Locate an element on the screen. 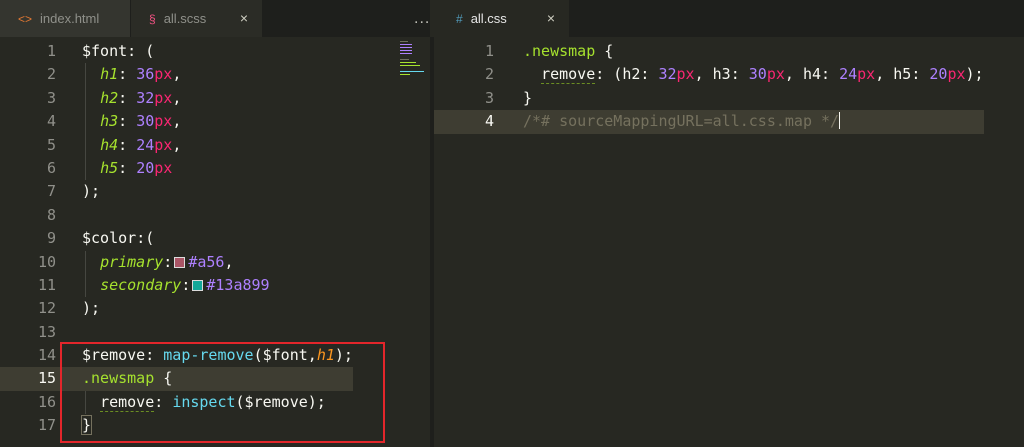  code-line: 5 h4: 24px, is located at coordinates (176, 145).